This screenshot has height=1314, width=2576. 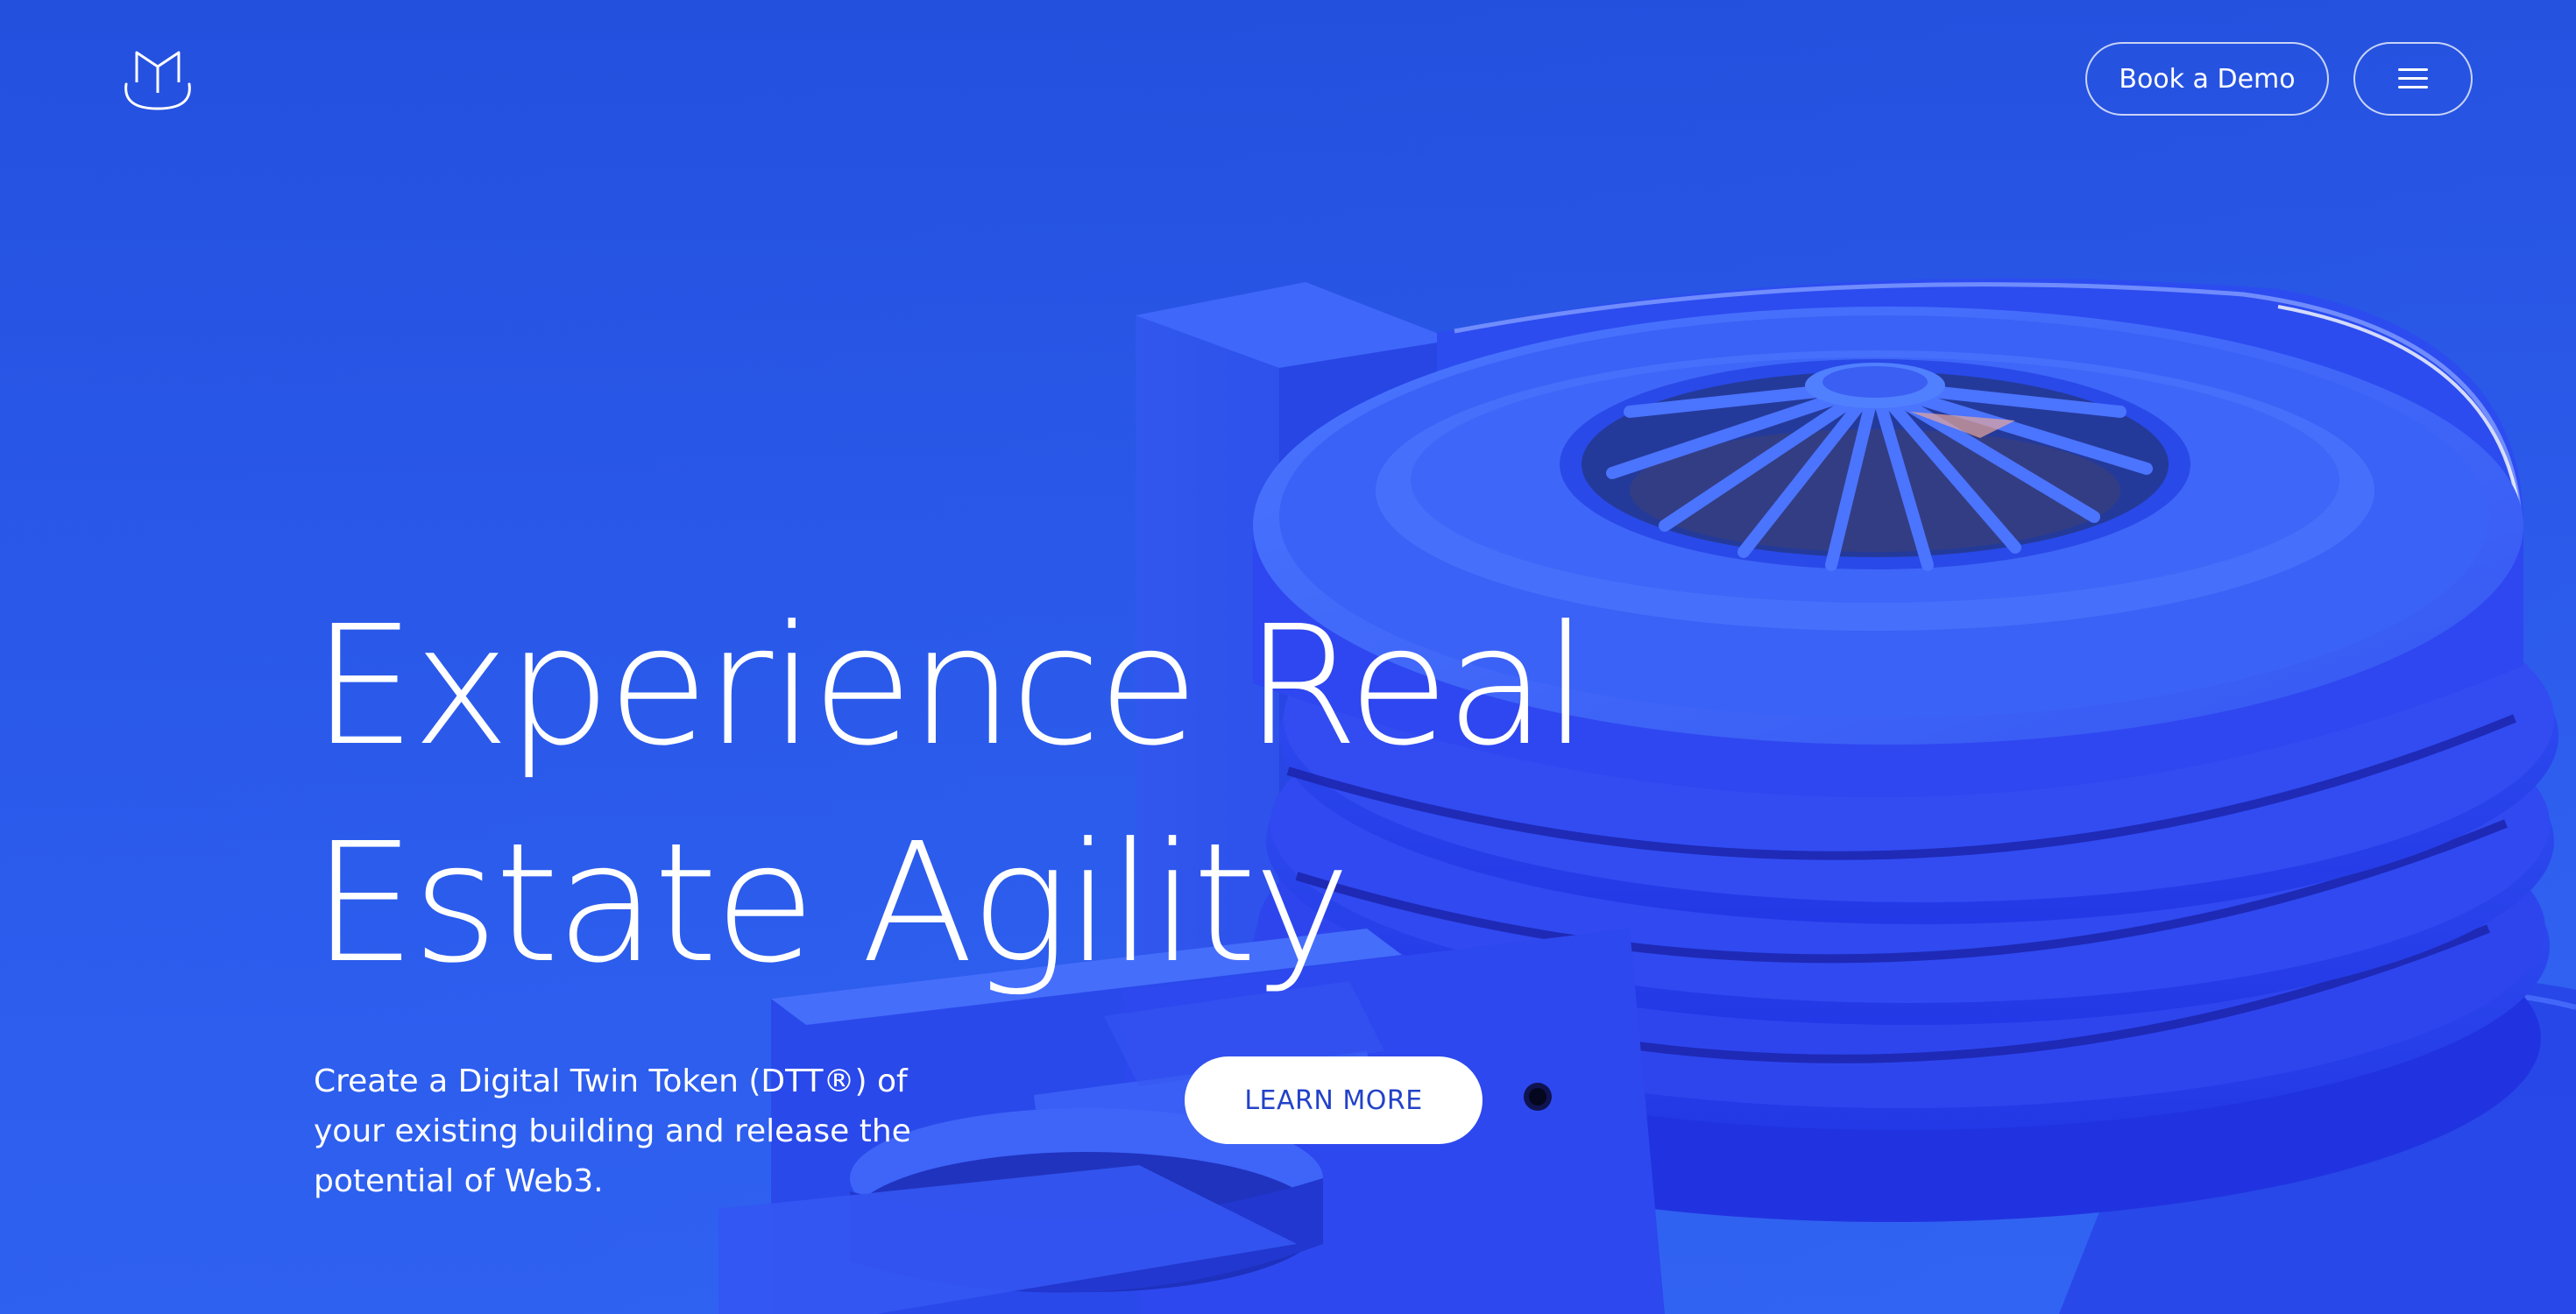 What do you see at coordinates (950, 686) in the screenshot?
I see `headline-line-1: Experience Real` at bounding box center [950, 686].